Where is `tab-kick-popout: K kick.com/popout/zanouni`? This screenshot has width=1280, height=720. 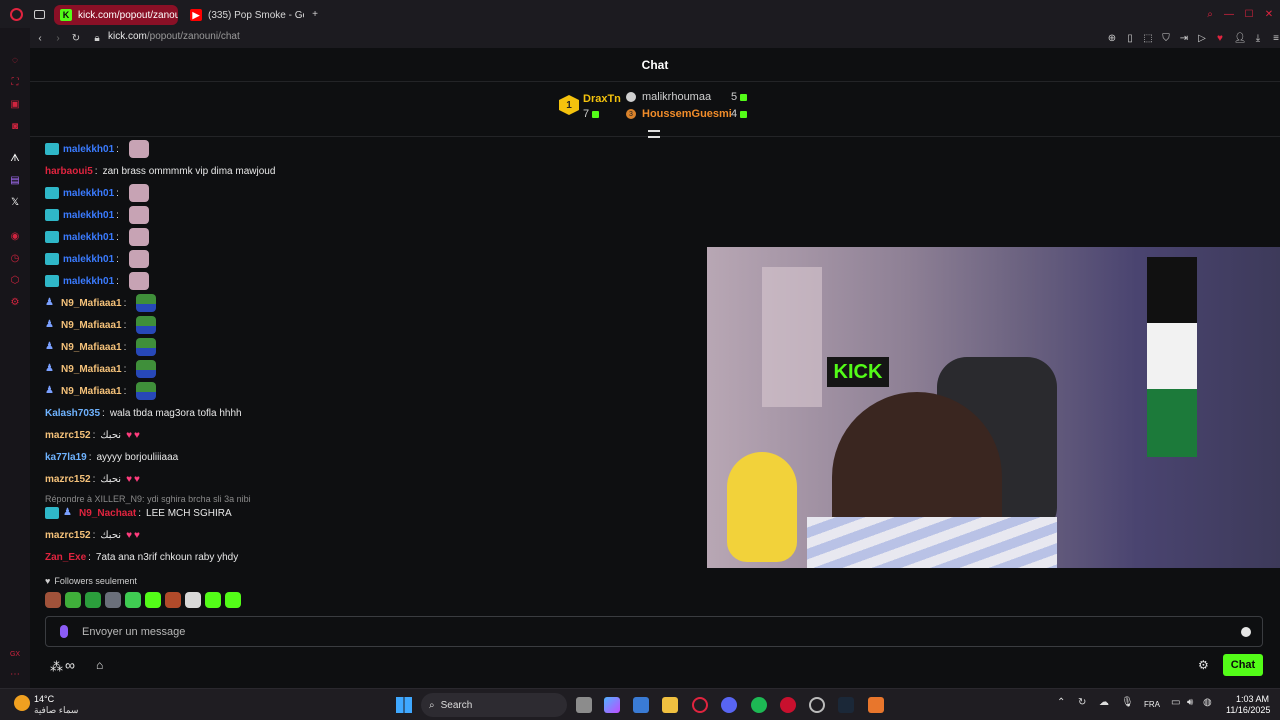
tab-kick-popout: K kick.com/popout/zanouni is located at coordinates (116, 15).